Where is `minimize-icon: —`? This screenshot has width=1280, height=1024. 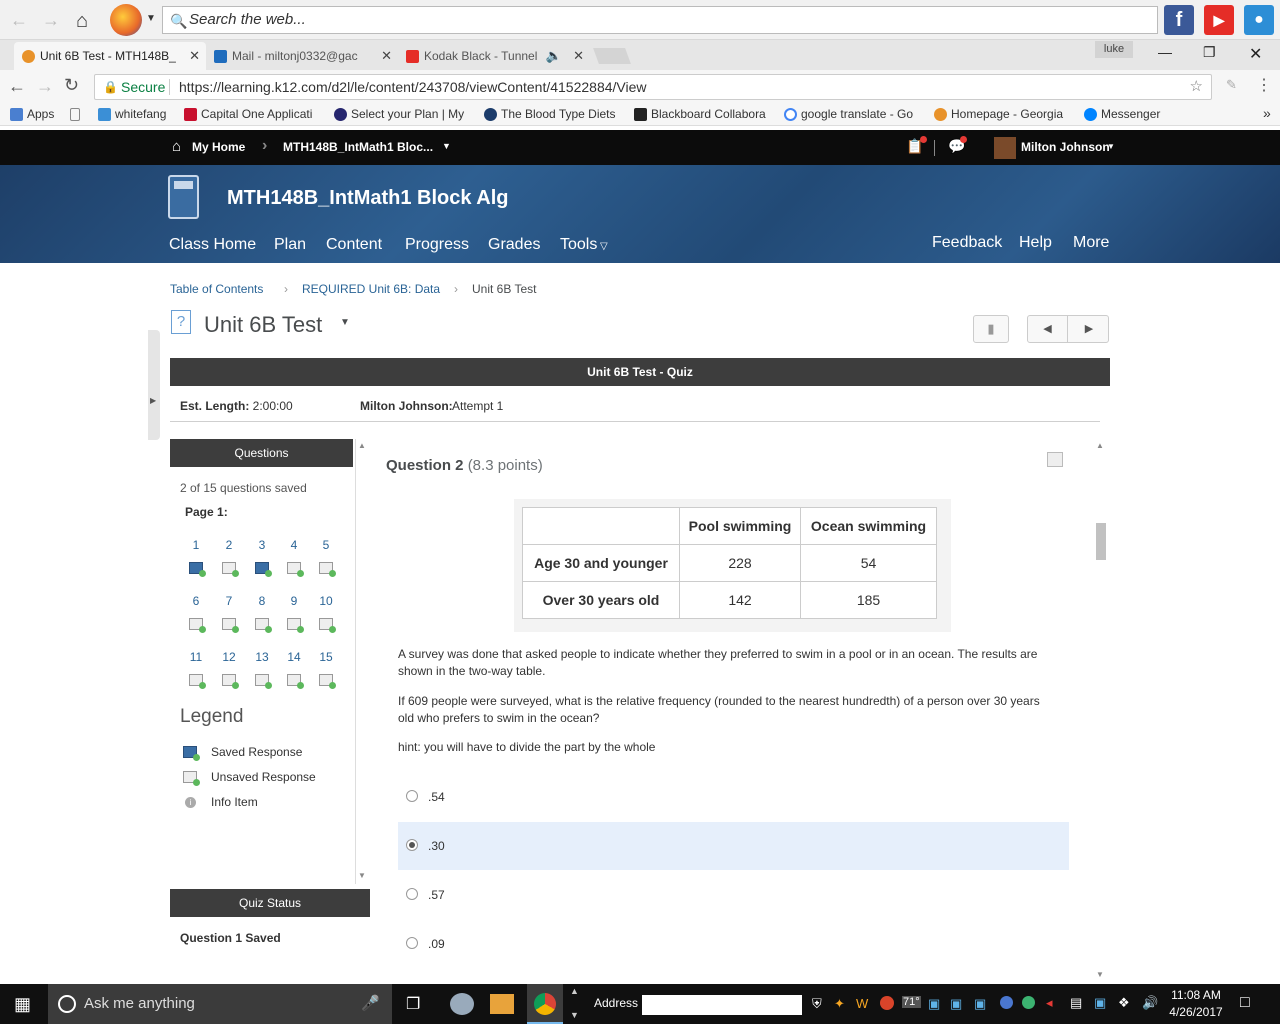 minimize-icon: — is located at coordinates (1165, 52).